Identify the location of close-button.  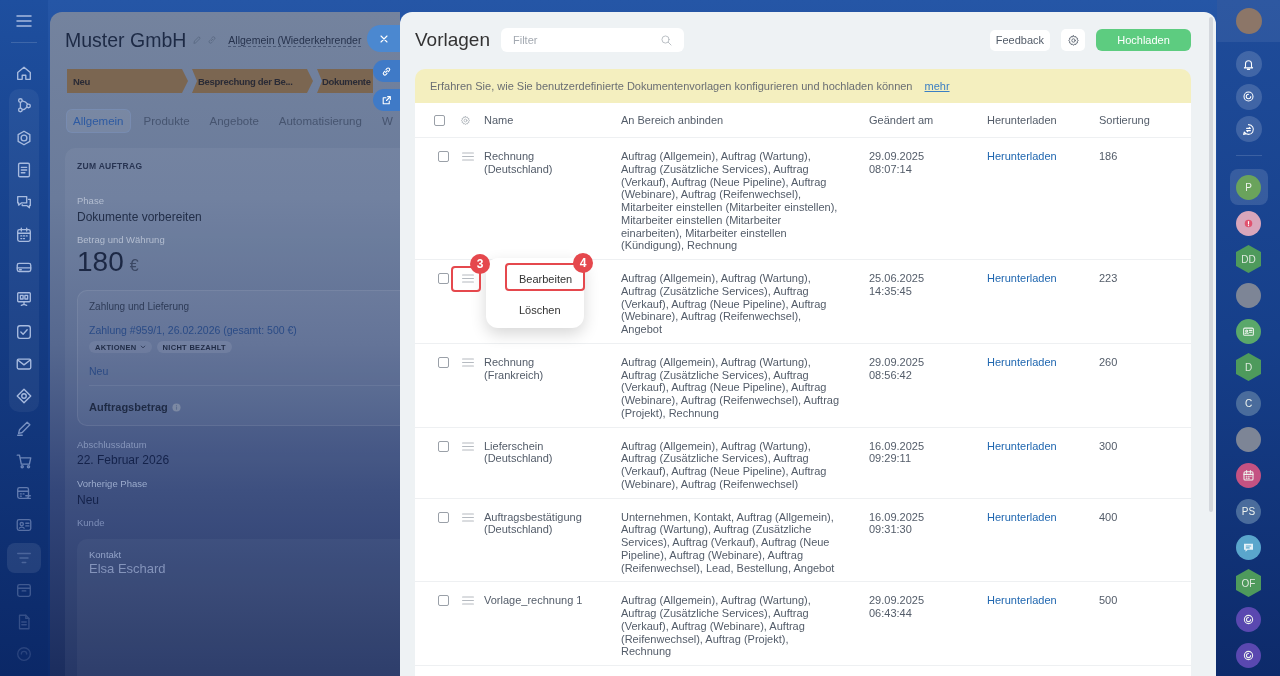
(383, 38).